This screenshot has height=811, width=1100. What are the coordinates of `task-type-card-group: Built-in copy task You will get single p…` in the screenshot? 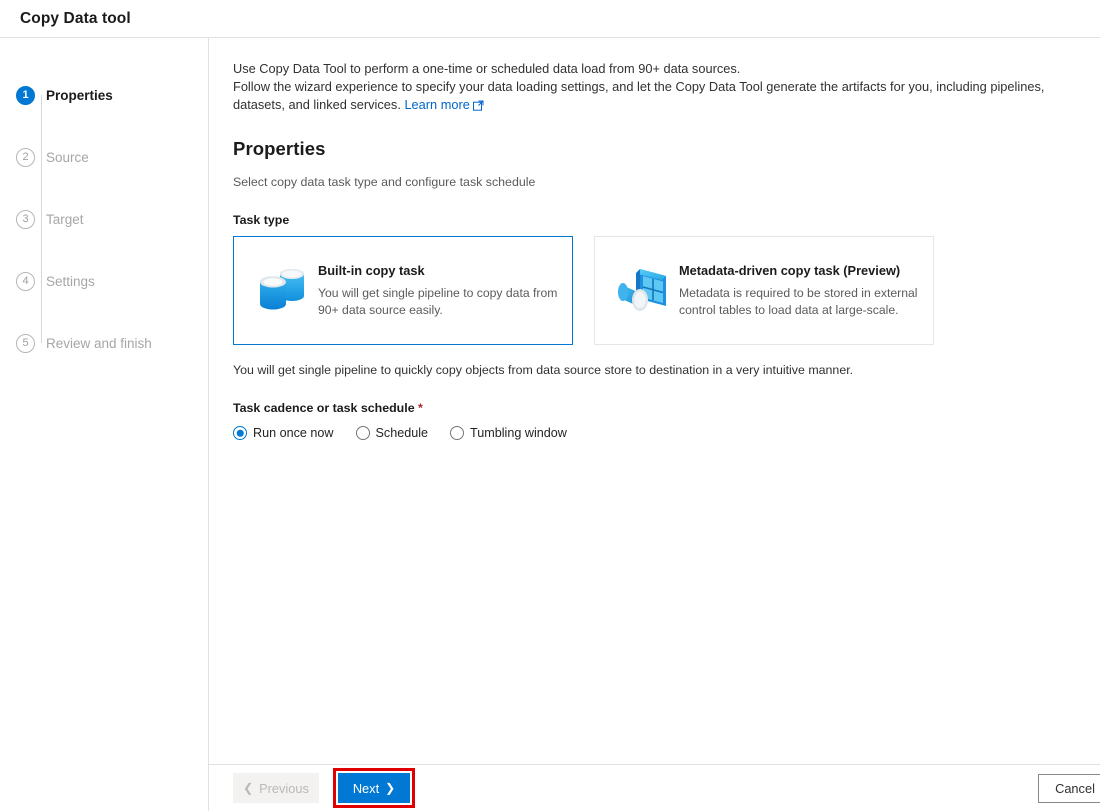 It's located at (654, 290).